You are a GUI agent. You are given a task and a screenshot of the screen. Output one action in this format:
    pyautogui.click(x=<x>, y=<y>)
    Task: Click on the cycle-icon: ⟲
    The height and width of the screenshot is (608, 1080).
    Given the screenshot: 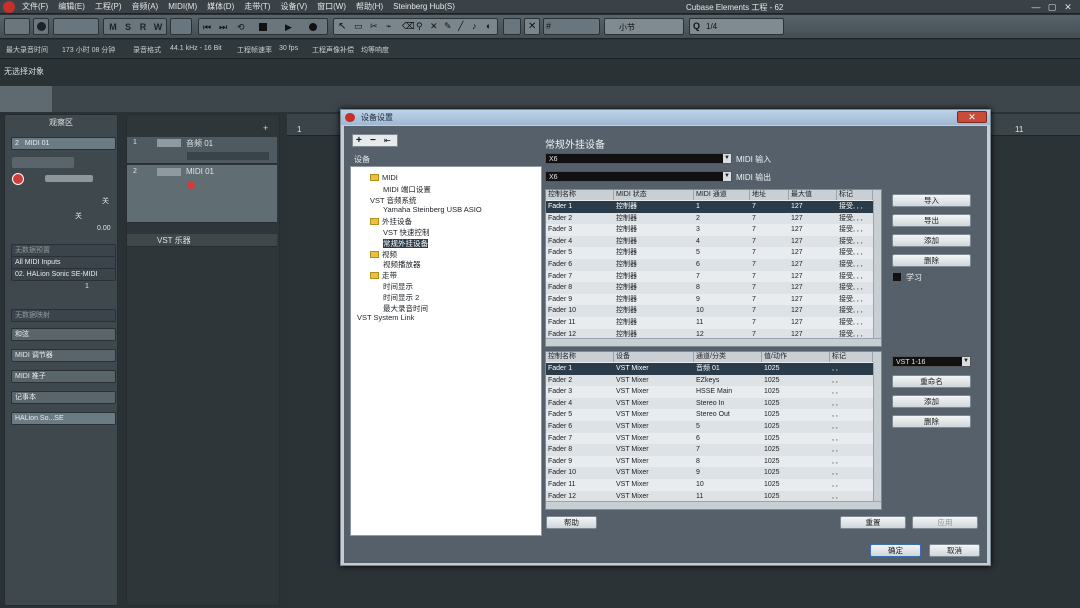 What is the action you would take?
    pyautogui.click(x=241, y=27)
    